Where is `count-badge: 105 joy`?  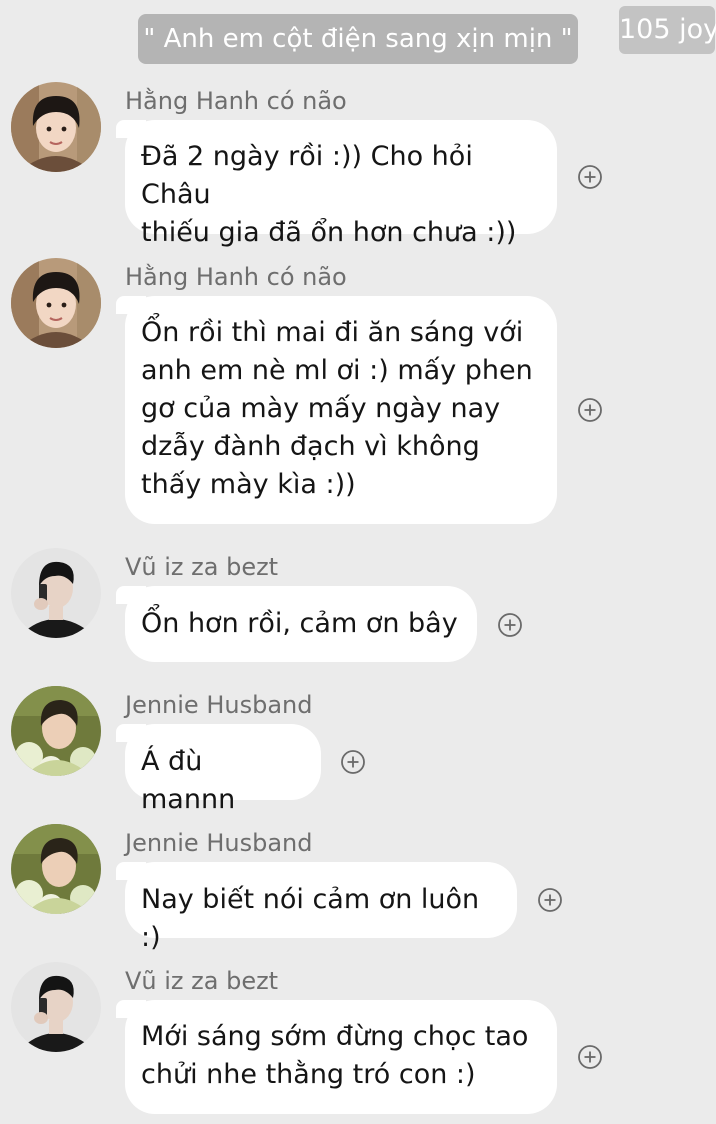
count-badge: 105 joy is located at coordinates (667, 30).